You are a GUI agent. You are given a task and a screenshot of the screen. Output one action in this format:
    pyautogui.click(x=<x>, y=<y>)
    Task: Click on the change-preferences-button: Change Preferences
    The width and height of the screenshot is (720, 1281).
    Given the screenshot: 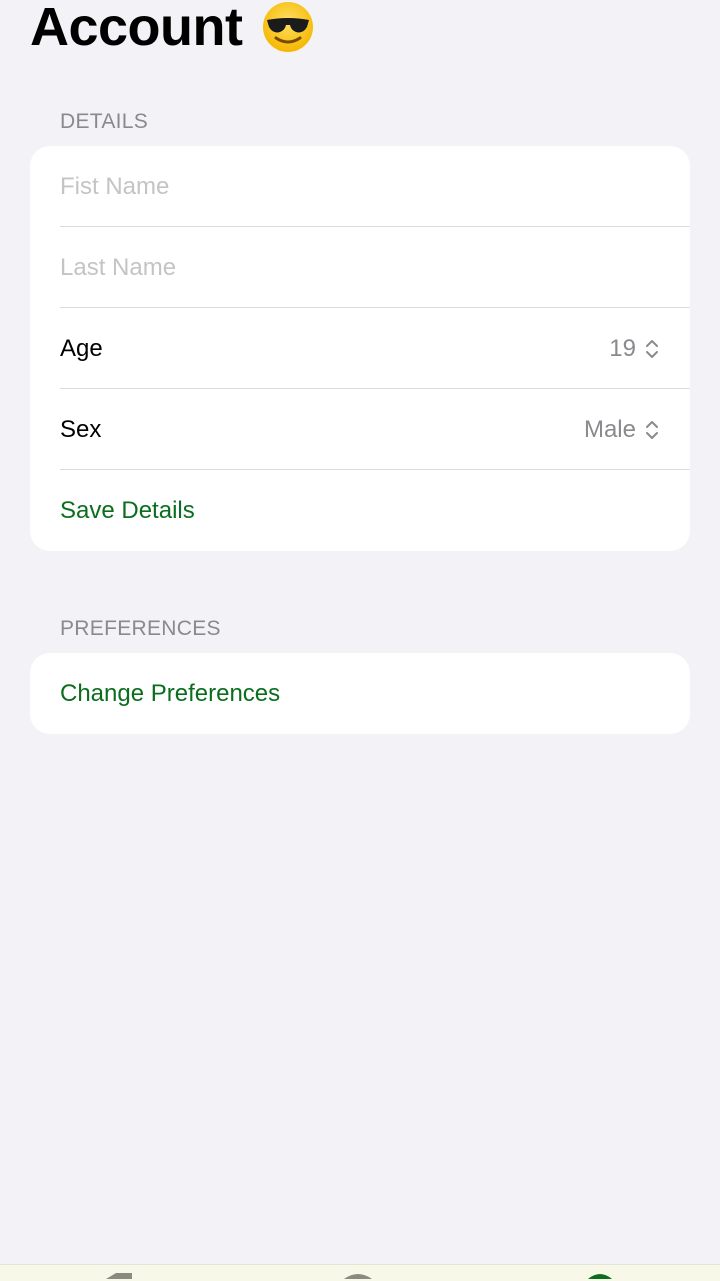 What is the action you would take?
    pyautogui.click(x=170, y=694)
    